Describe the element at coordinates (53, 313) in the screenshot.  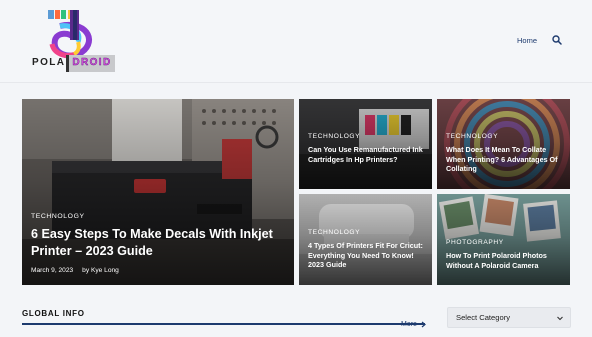
I see `section-title: GLOBAL INFO` at that location.